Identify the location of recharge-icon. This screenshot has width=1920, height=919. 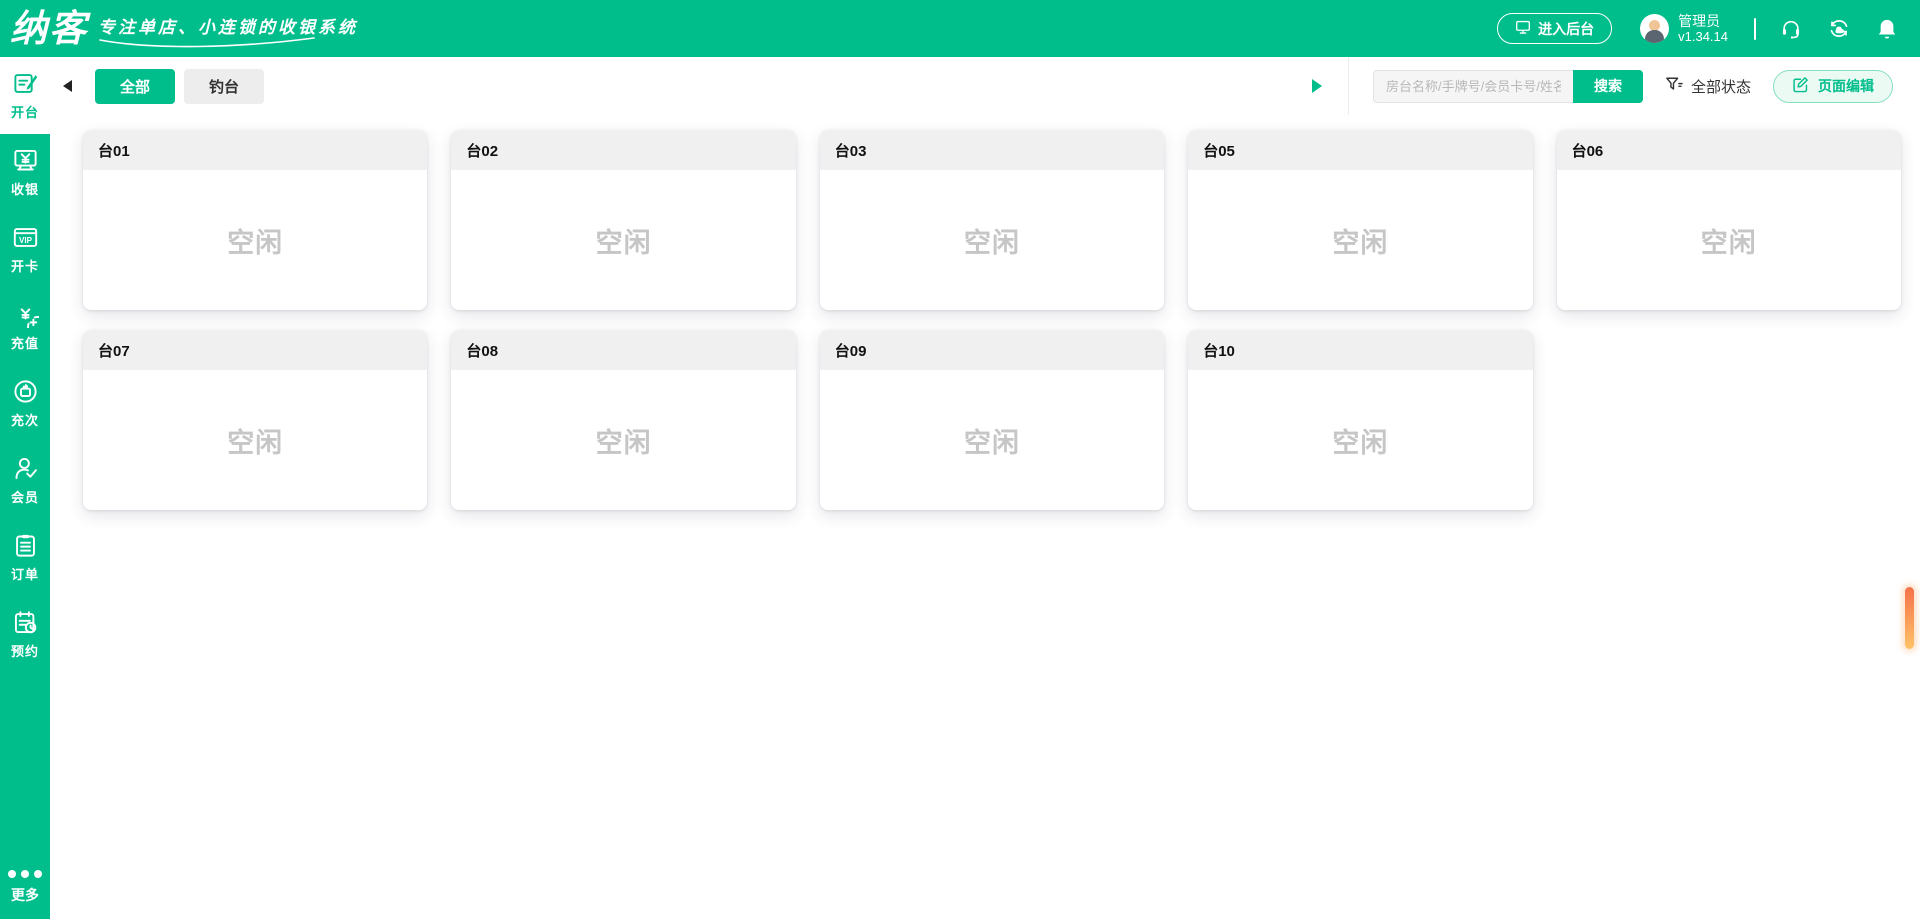
(25, 314).